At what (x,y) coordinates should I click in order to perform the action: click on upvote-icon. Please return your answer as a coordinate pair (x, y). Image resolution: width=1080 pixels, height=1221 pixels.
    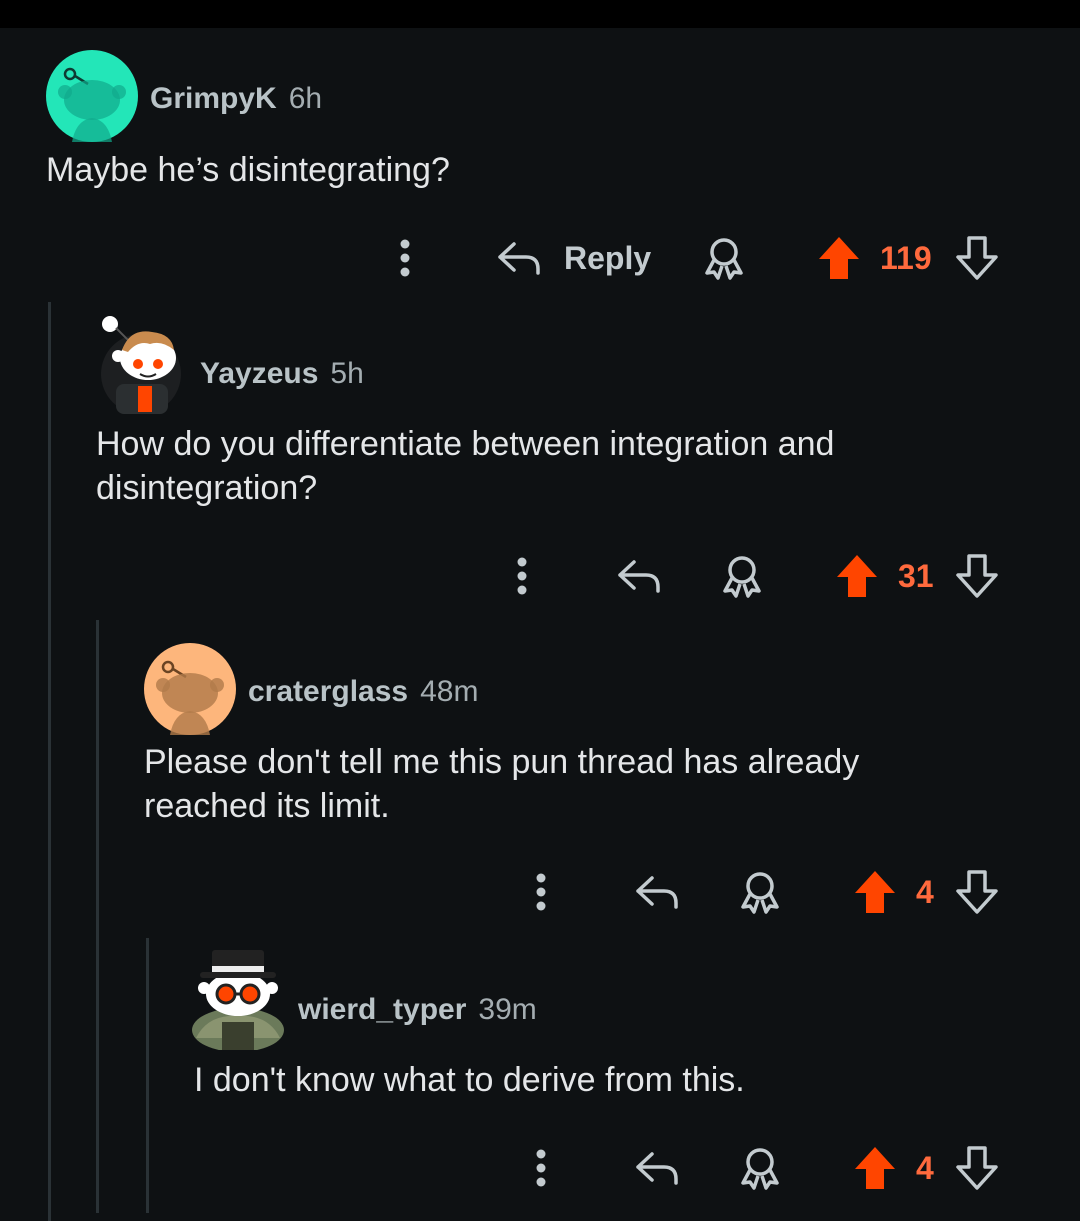
    Looking at the image, I should click on (875, 1168).